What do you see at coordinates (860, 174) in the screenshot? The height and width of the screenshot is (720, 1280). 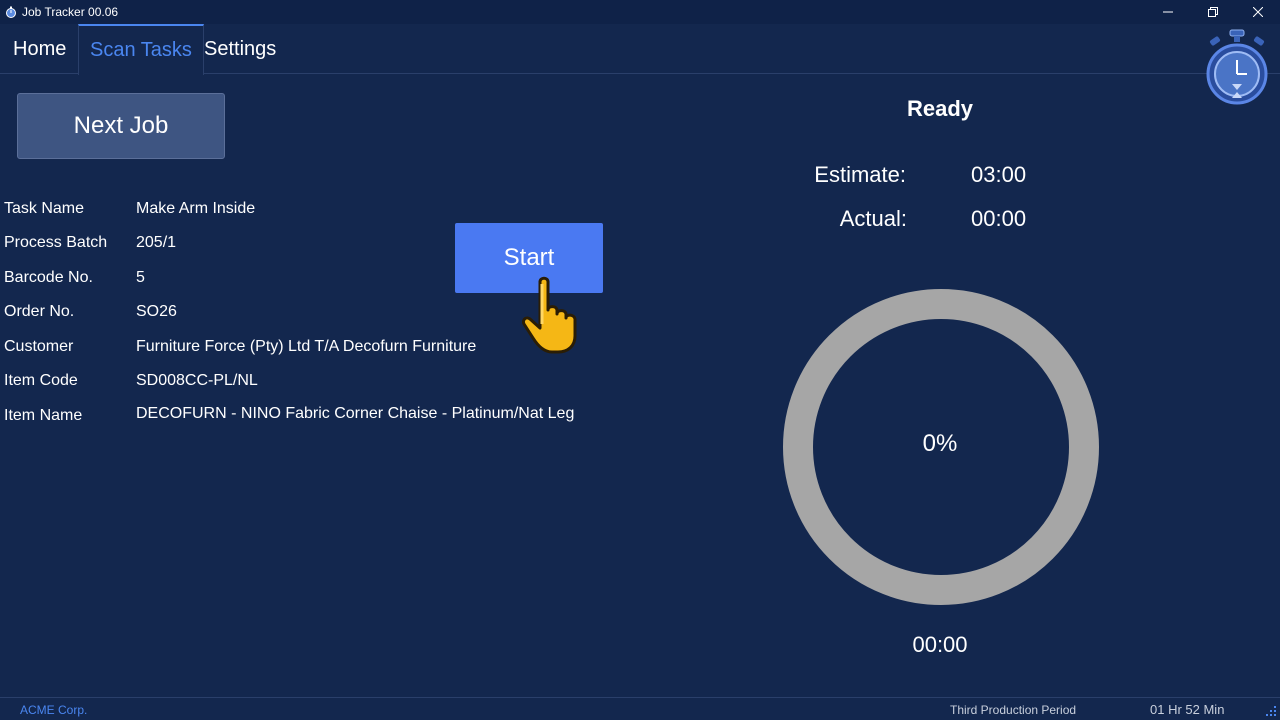 I see `estimate-label: Estimate:` at bounding box center [860, 174].